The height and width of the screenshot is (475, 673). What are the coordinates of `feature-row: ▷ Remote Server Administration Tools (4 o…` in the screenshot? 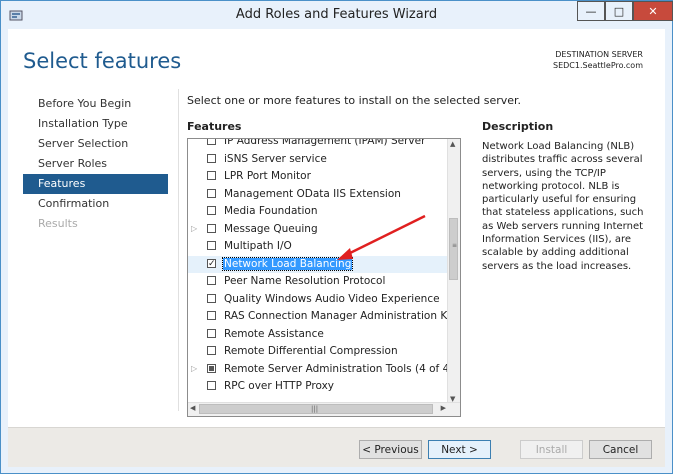 It's located at (324, 370).